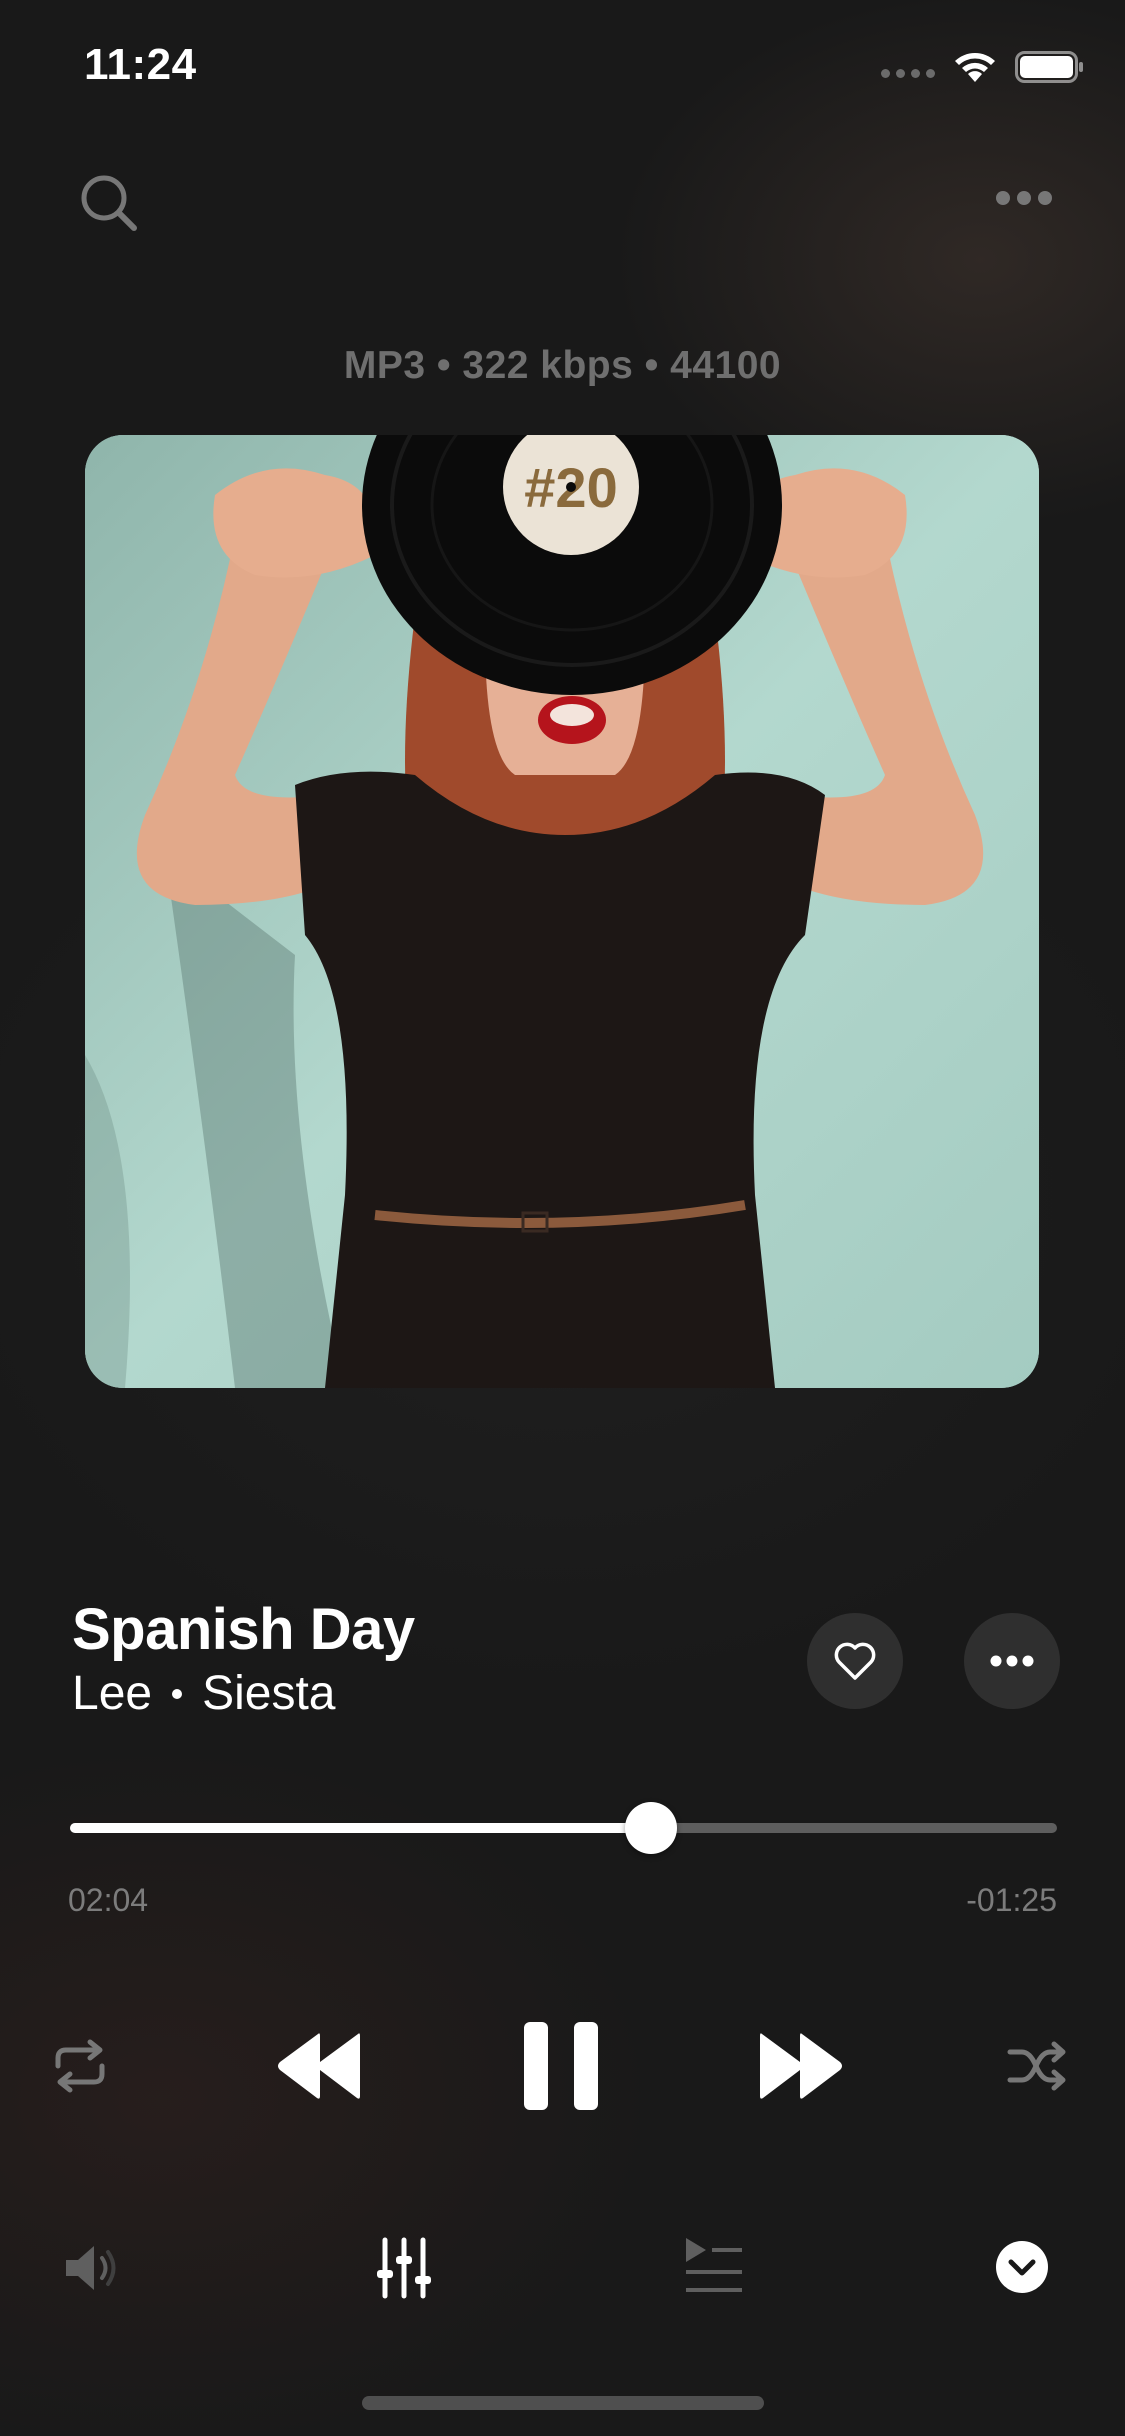  What do you see at coordinates (562, 365) in the screenshot?
I see `audio-format-info: MP3 • 322 kbps • 44100` at bounding box center [562, 365].